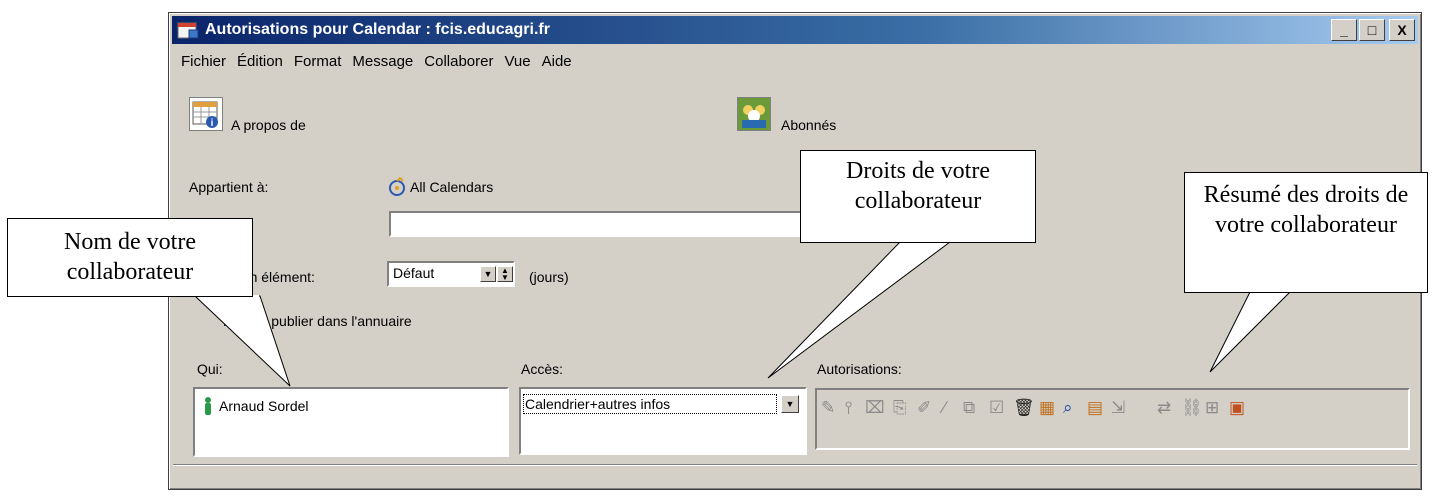  Describe the element at coordinates (1306, 232) in the screenshot. I see `callout-summary: Résumé des droits de votre collaborateur` at that location.